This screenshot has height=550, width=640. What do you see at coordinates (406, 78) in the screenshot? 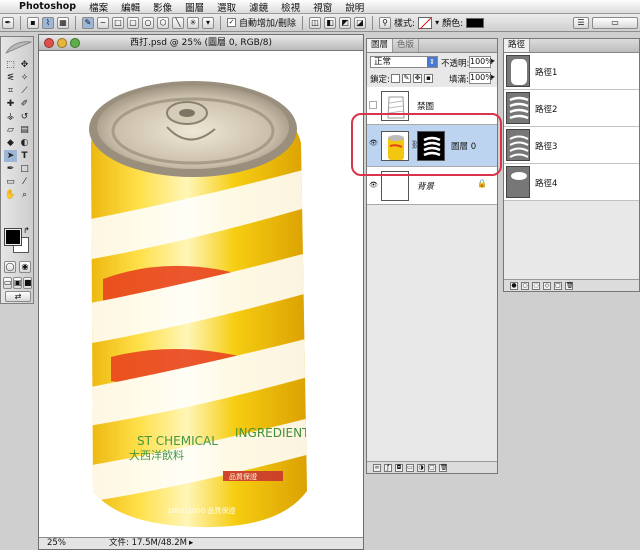
I see `lock-image-checkbox: ✎` at bounding box center [406, 78].